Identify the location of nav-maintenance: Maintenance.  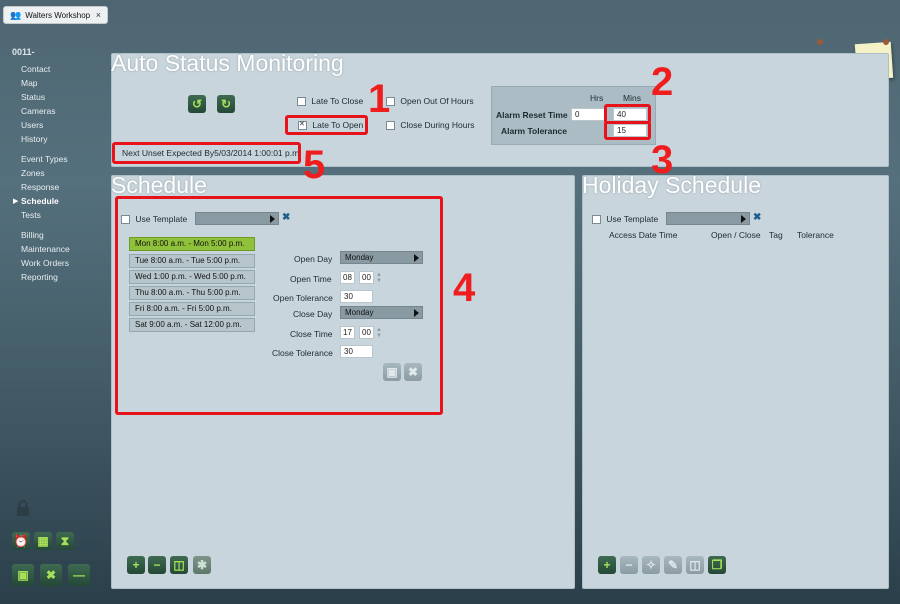
(45, 249).